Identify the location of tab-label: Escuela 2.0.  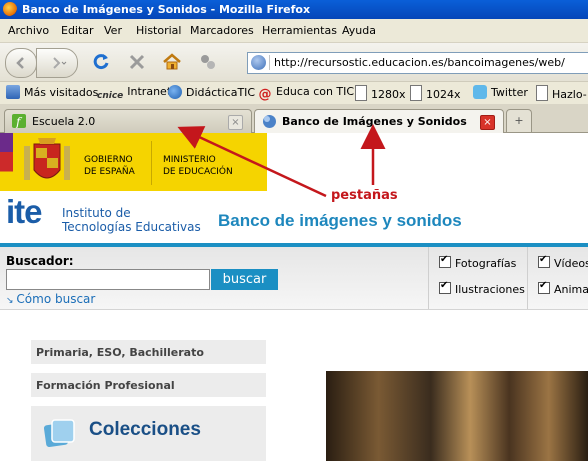
(64, 121).